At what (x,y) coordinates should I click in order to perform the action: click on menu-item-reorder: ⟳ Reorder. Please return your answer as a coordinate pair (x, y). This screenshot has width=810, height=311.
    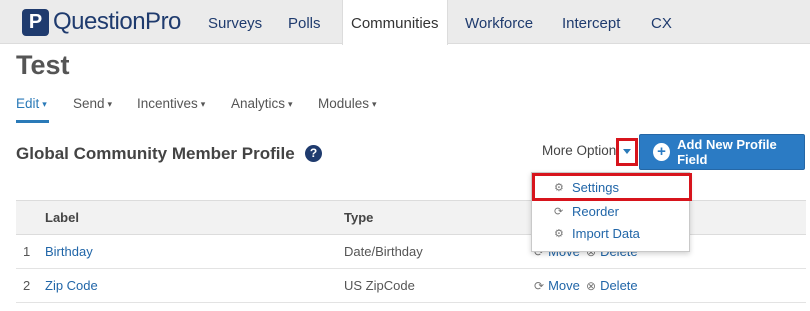
    Looking at the image, I should click on (586, 211).